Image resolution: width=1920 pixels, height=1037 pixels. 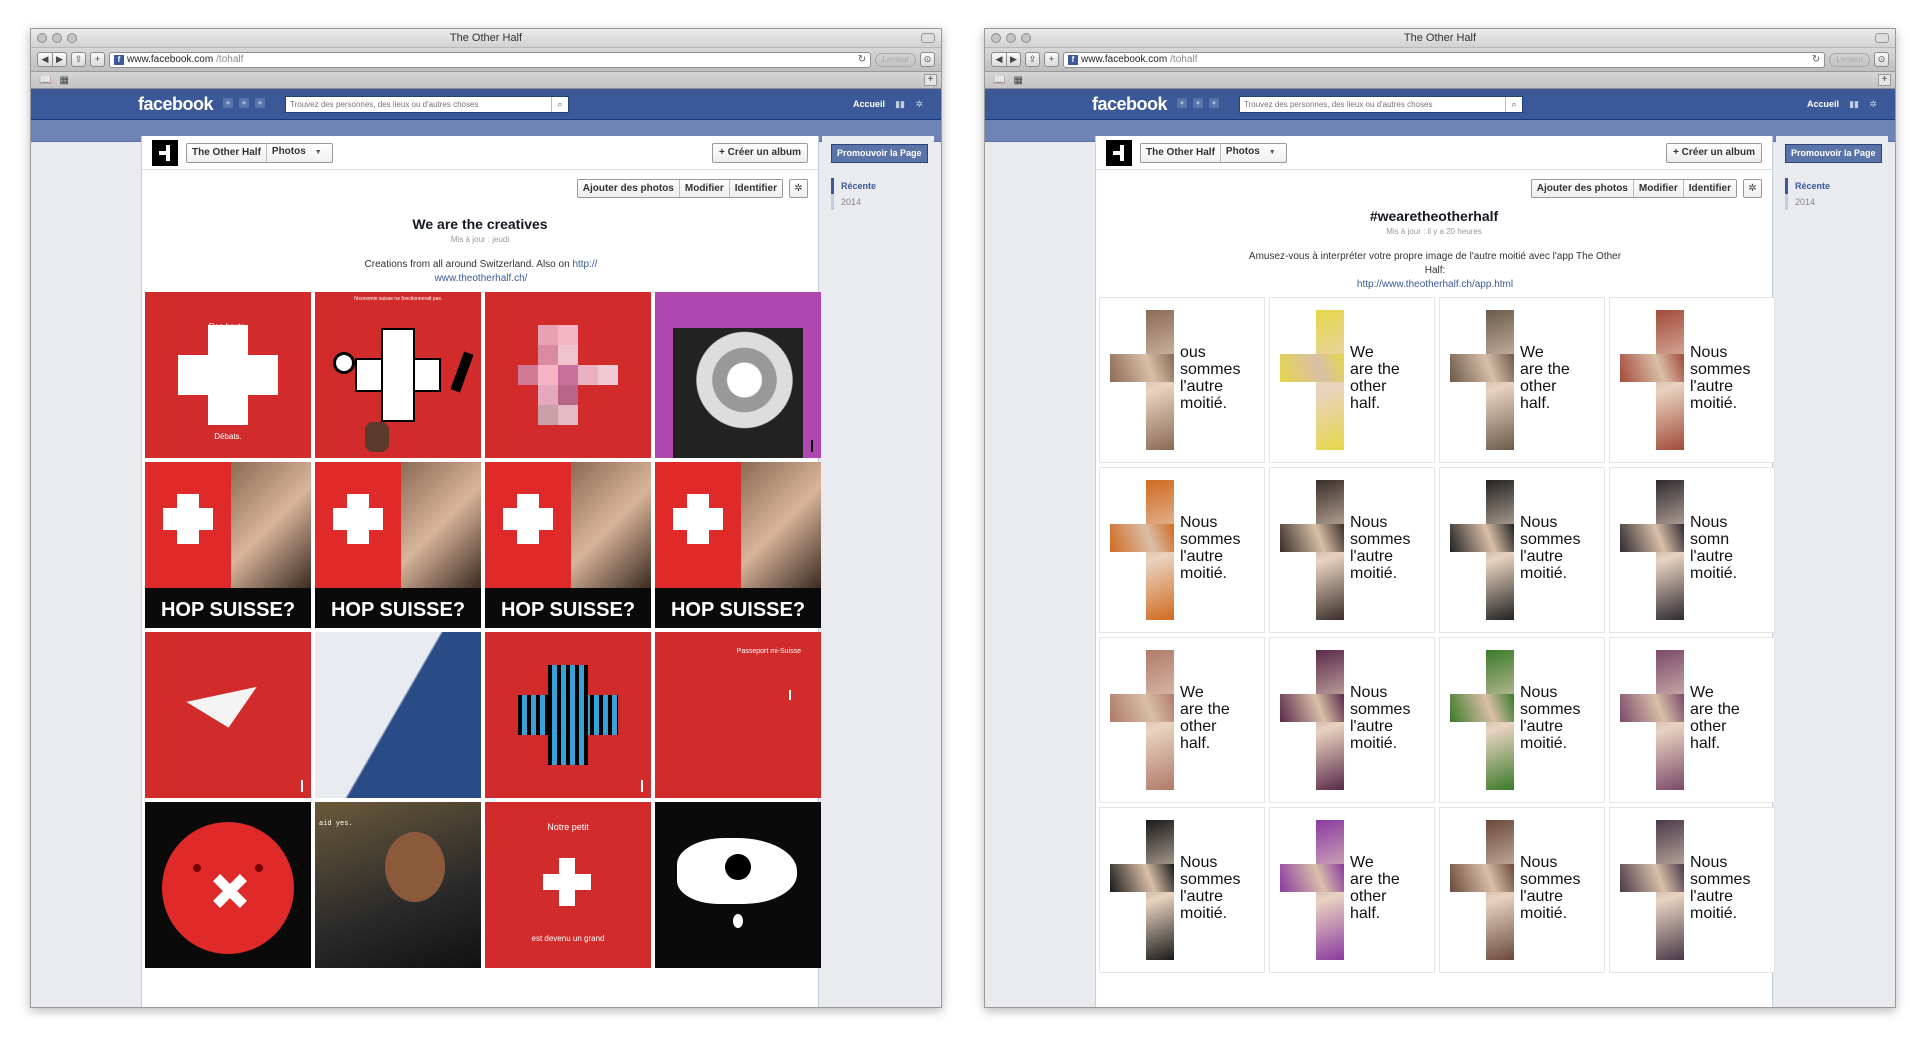 I want to click on photo-tile: Passeport mi-Suisse, so click(x=738, y=715).